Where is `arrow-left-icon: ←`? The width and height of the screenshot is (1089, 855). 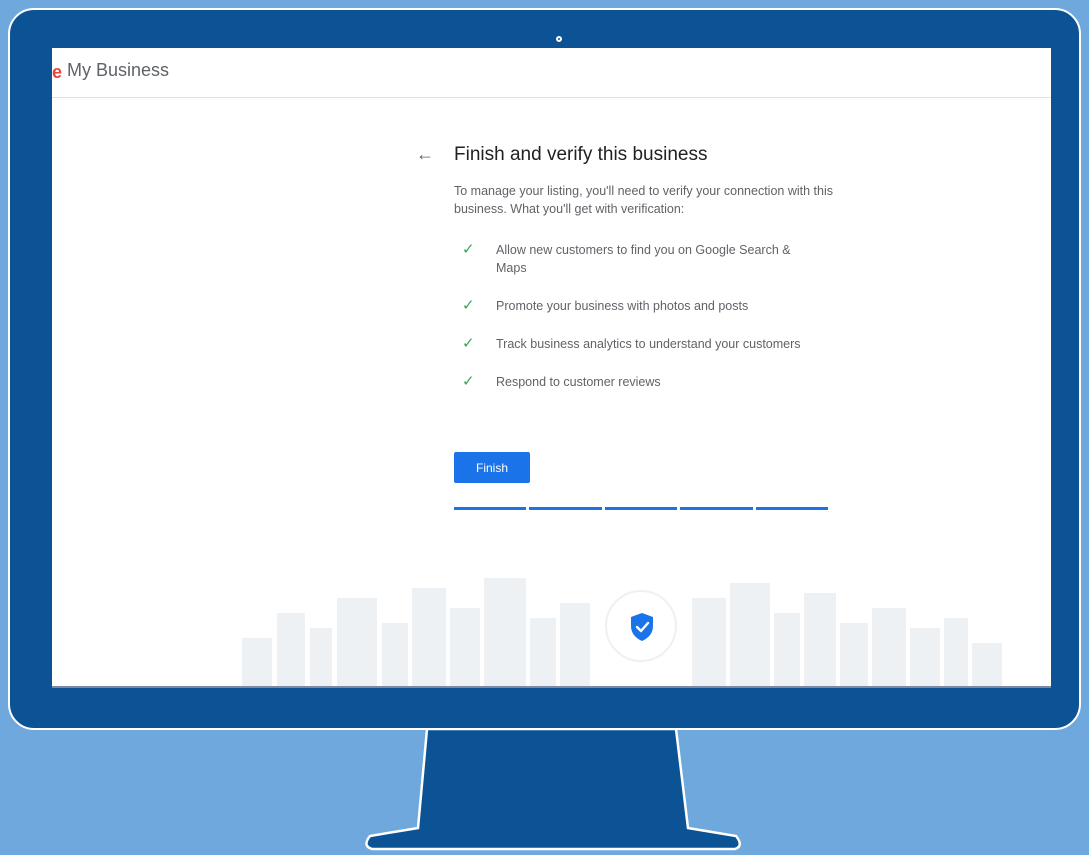 arrow-left-icon: ← is located at coordinates (425, 154).